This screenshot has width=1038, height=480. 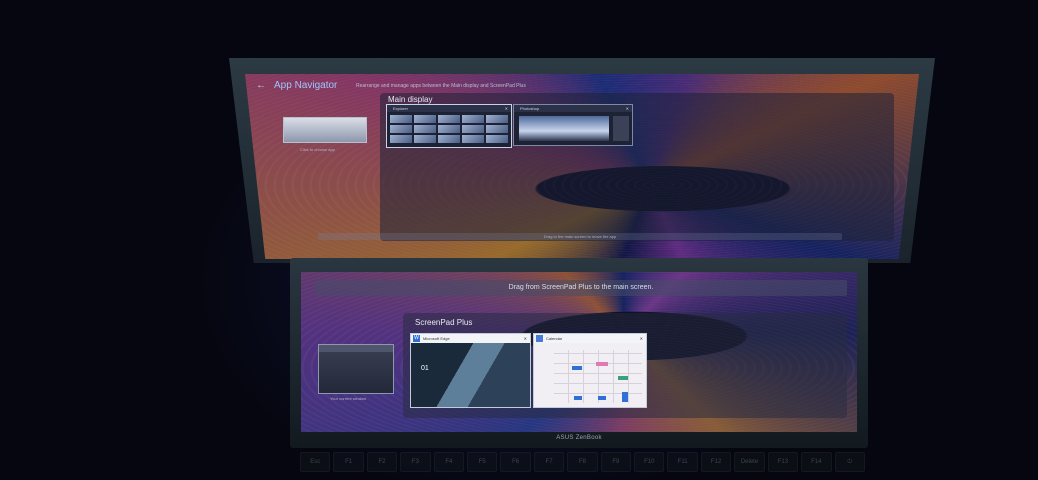 I want to click on window-titlebar: Calendar ✕, so click(x=590, y=338).